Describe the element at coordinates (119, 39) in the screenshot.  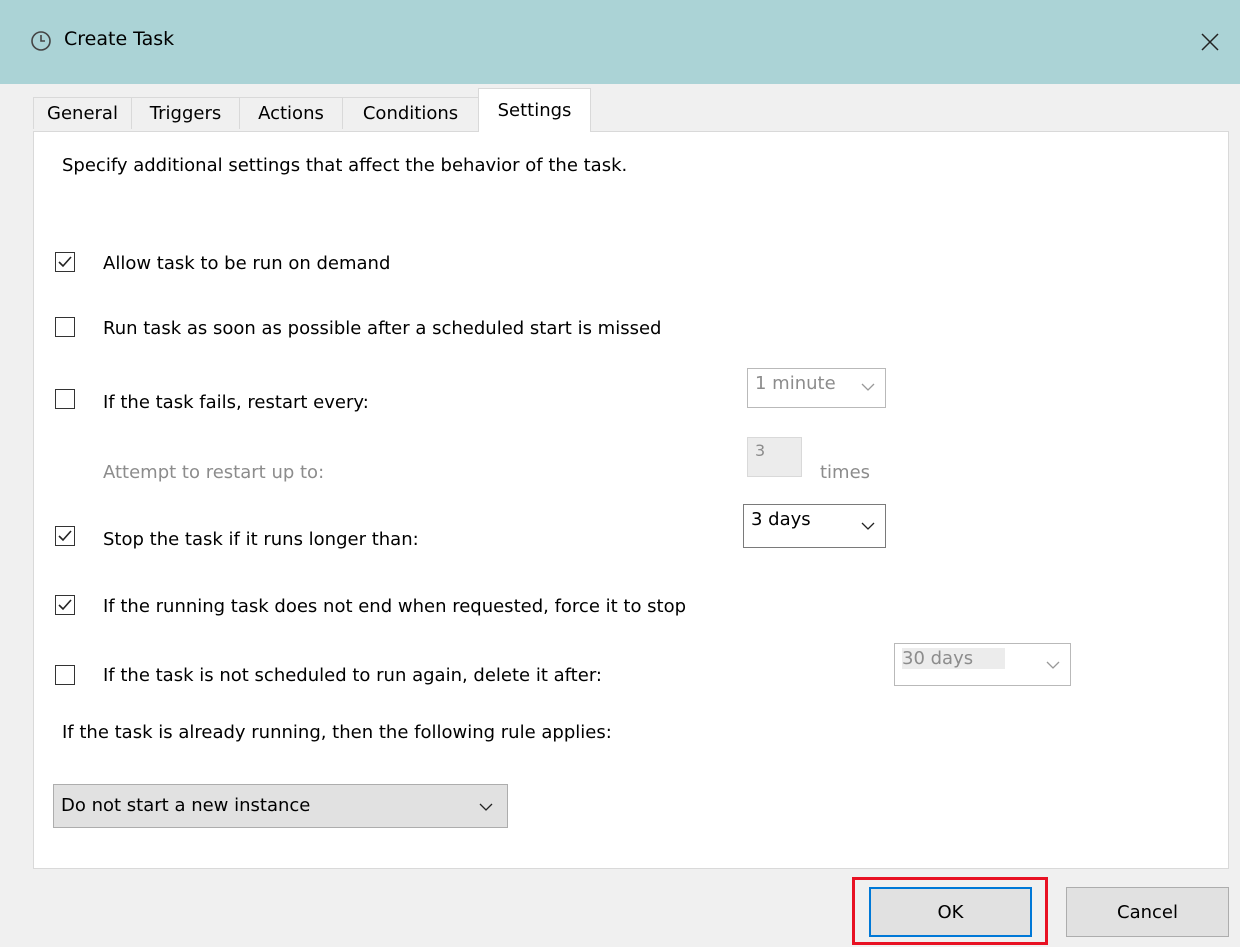
I see `window-title: Create Task` at that location.